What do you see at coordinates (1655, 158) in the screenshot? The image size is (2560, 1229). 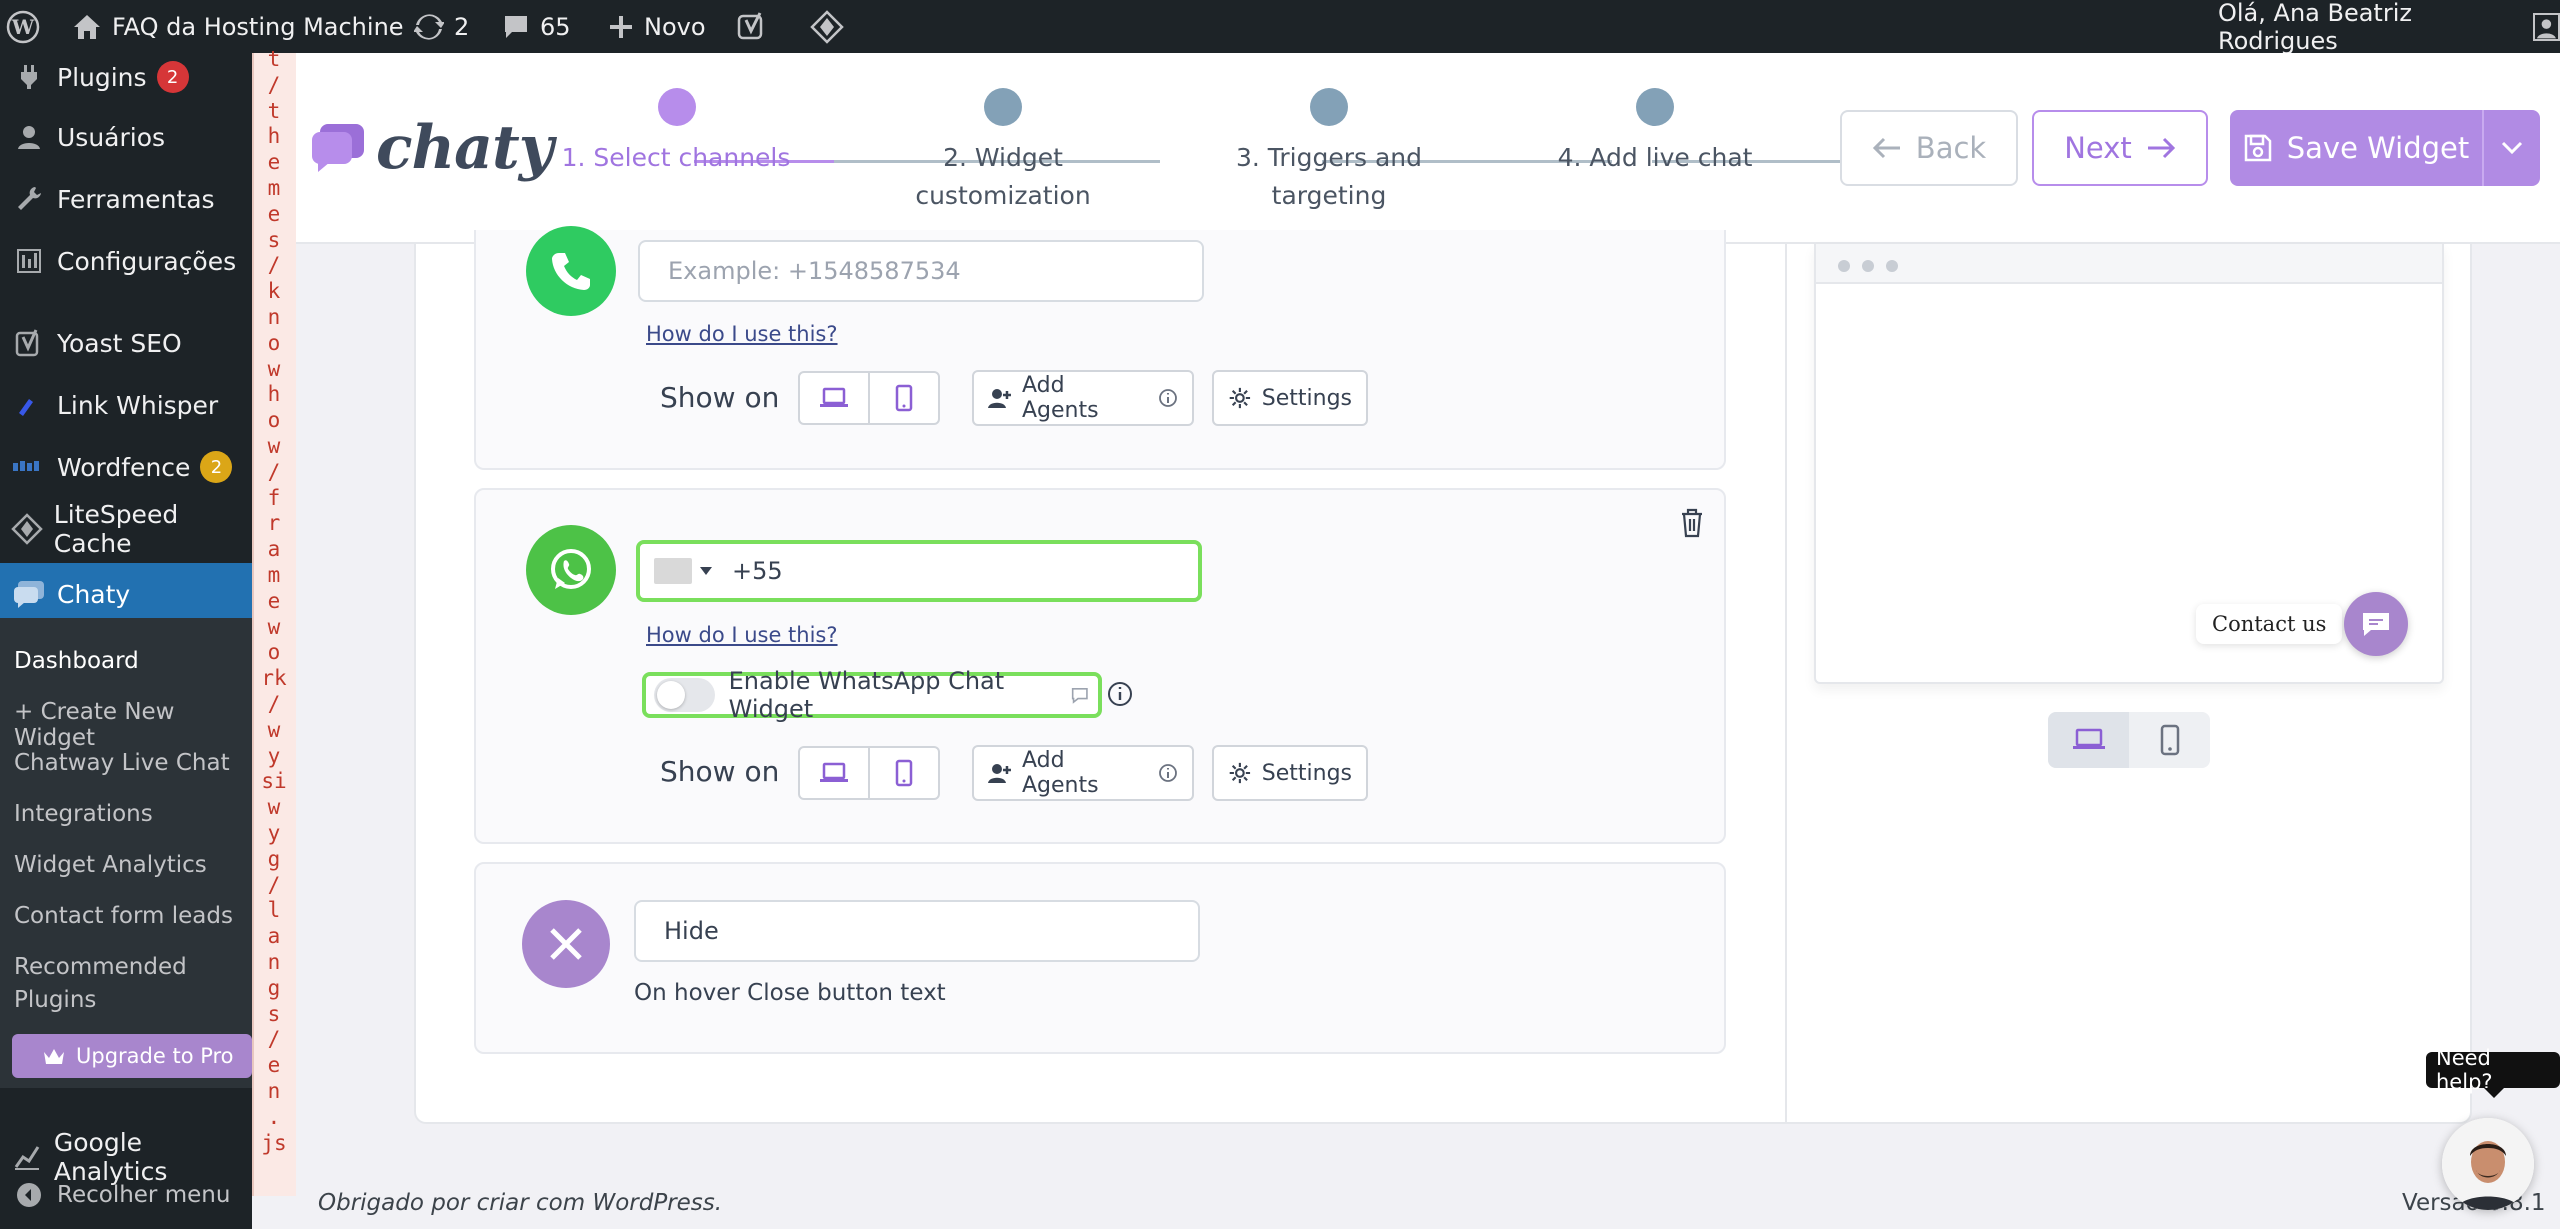 I see `step-4-label: 4. Add live chat` at bounding box center [1655, 158].